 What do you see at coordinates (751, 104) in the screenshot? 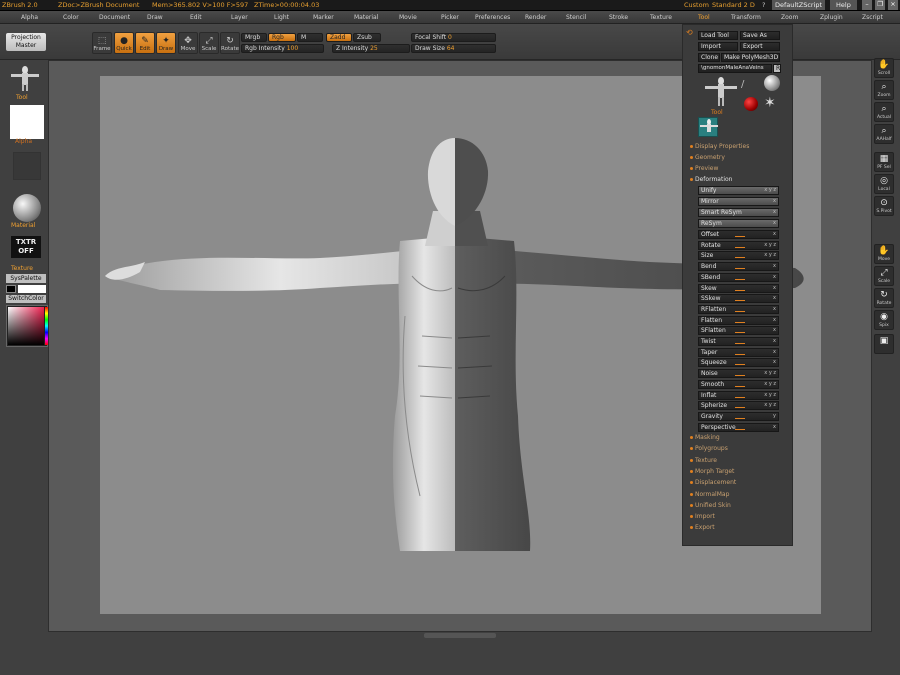
I see `red-sphere-icon` at bounding box center [751, 104].